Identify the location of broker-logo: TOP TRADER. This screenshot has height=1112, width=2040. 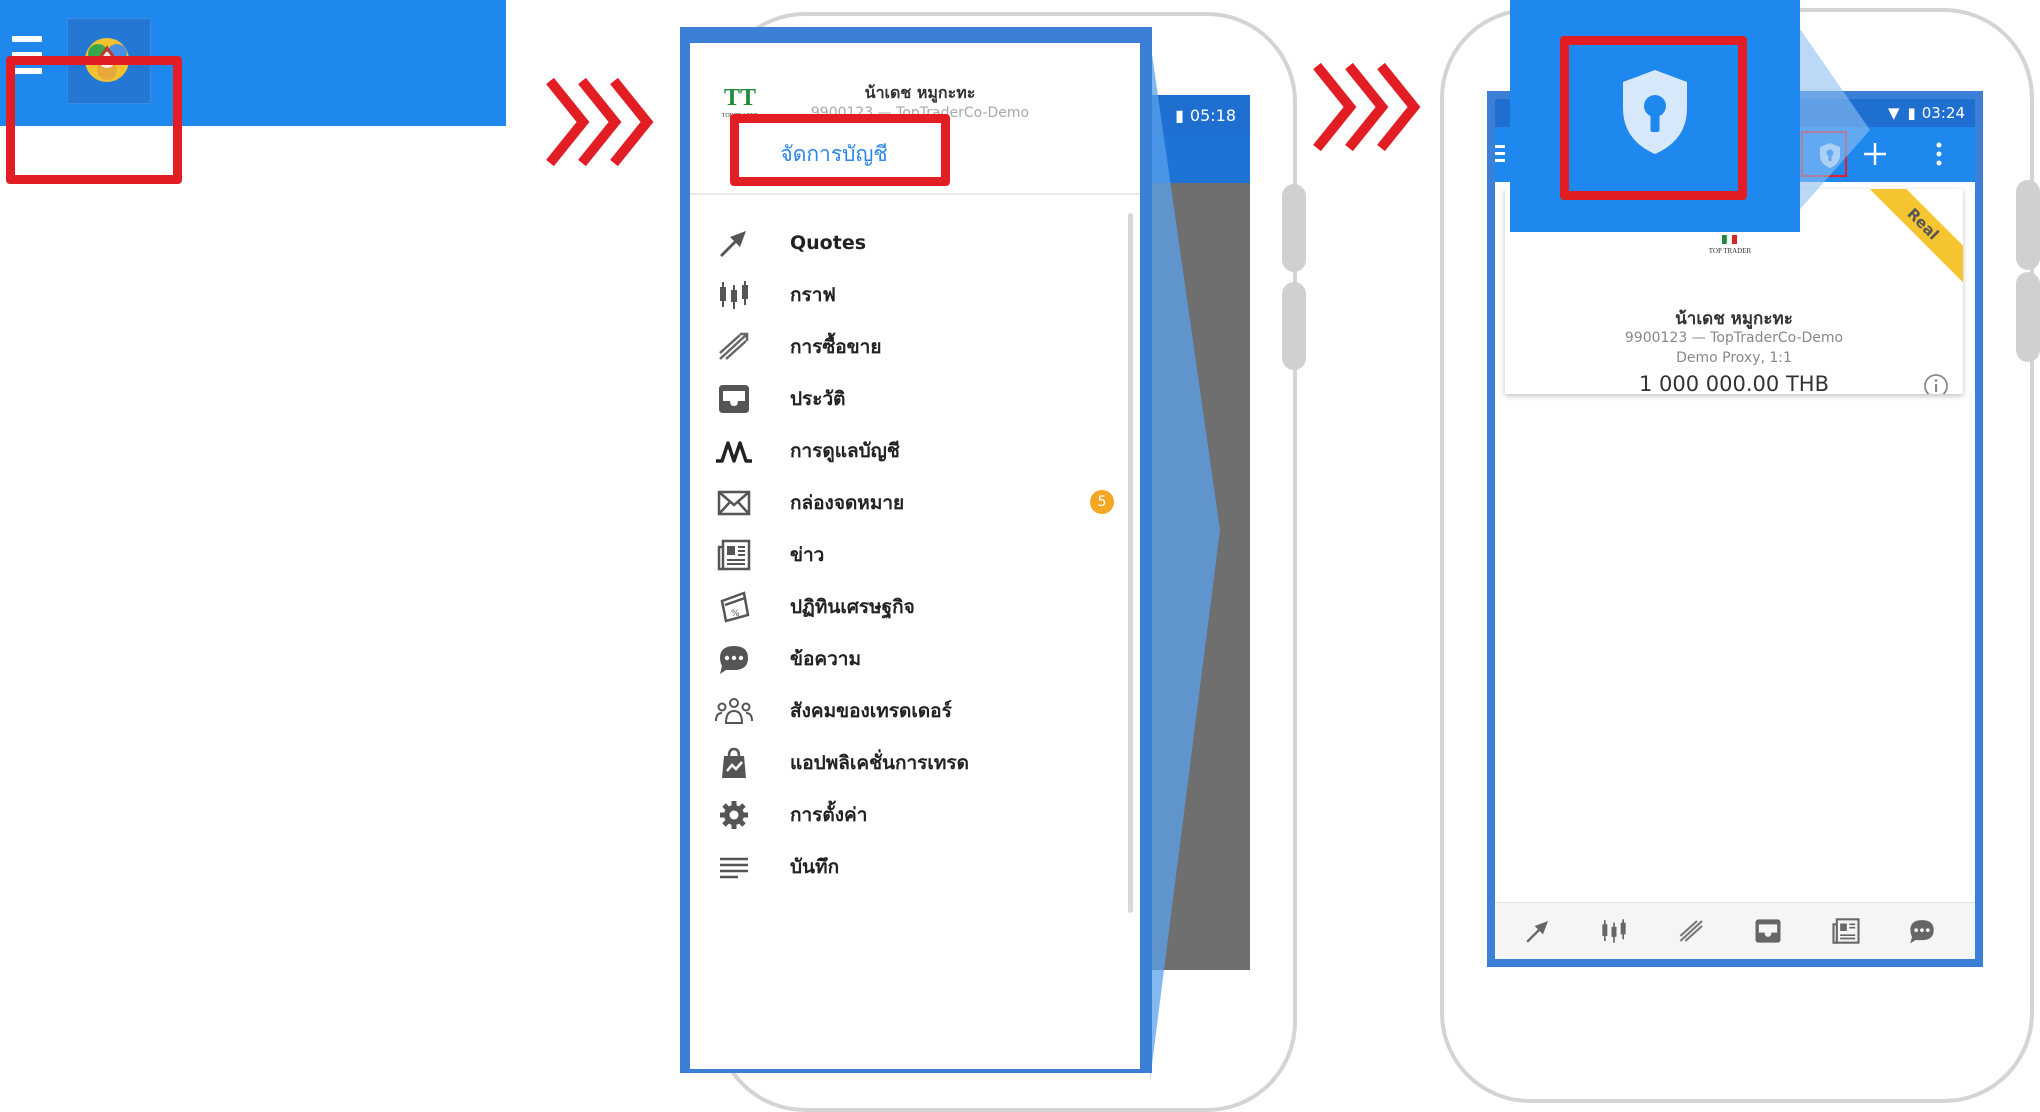
(1730, 244).